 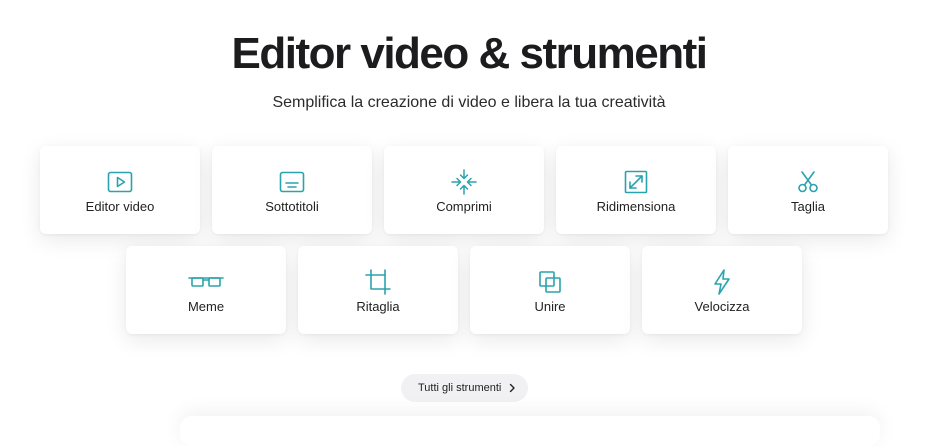 What do you see at coordinates (636, 182) in the screenshot?
I see `resize-icon` at bounding box center [636, 182].